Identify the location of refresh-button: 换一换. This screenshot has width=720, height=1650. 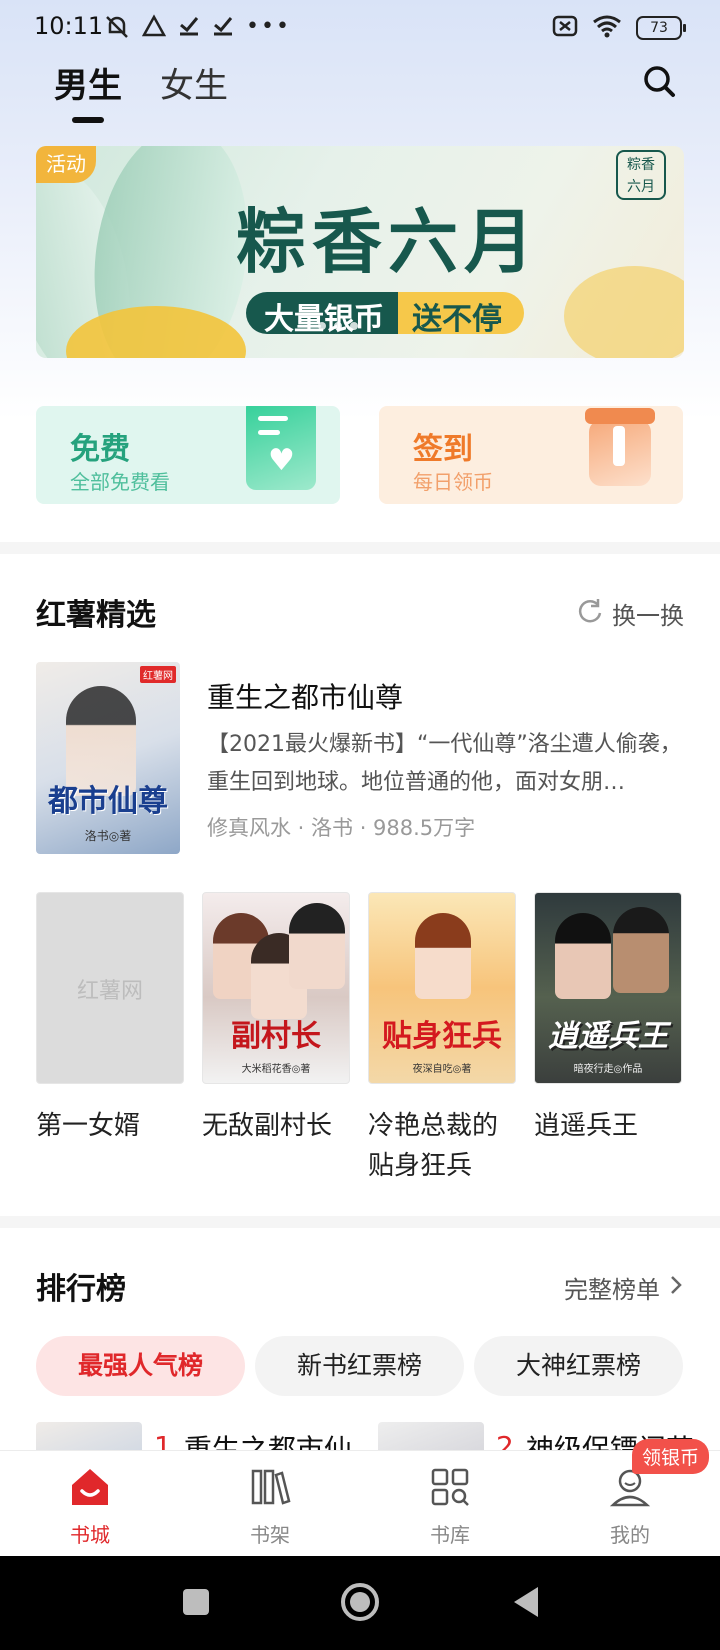
(630, 613).